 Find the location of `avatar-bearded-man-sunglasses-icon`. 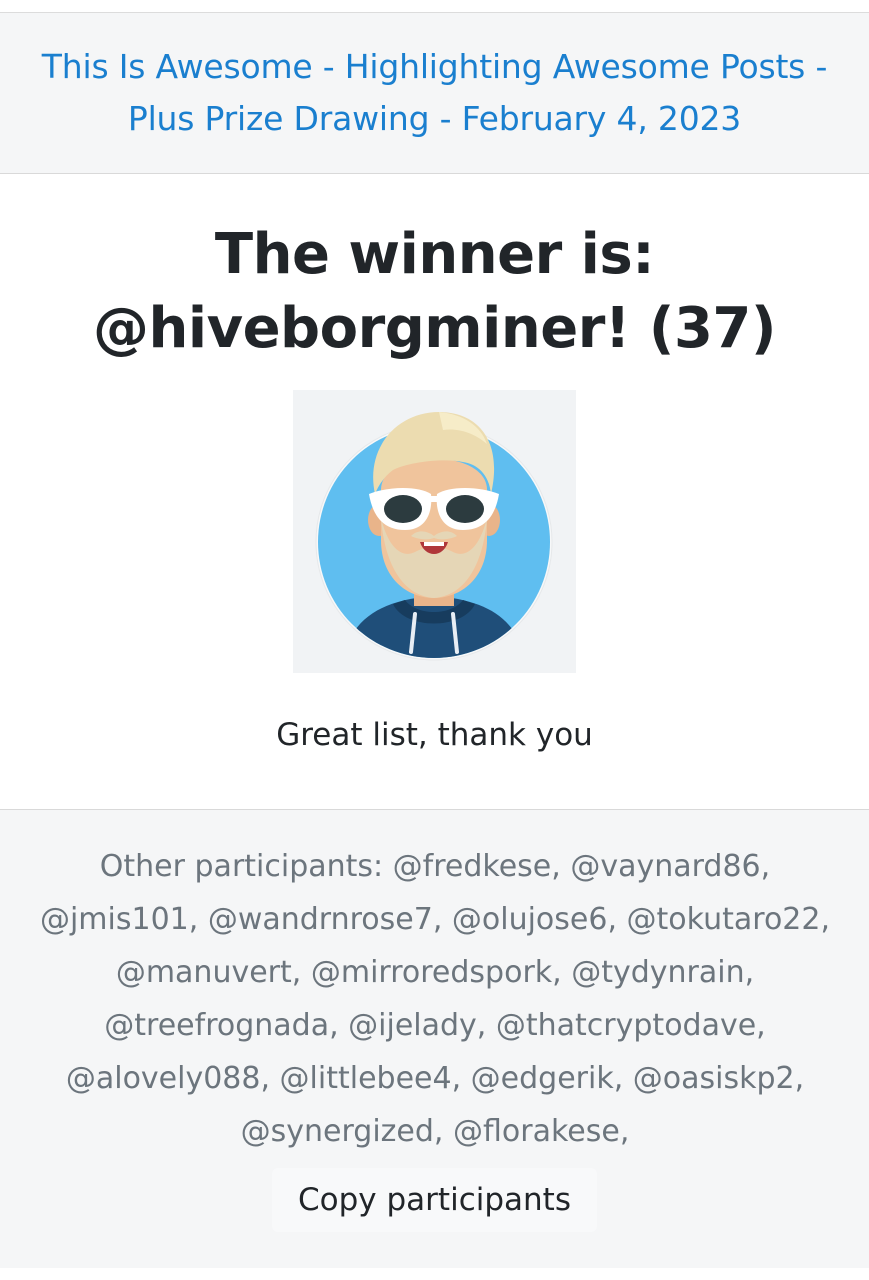

avatar-bearded-man-sunglasses-icon is located at coordinates (434, 536).